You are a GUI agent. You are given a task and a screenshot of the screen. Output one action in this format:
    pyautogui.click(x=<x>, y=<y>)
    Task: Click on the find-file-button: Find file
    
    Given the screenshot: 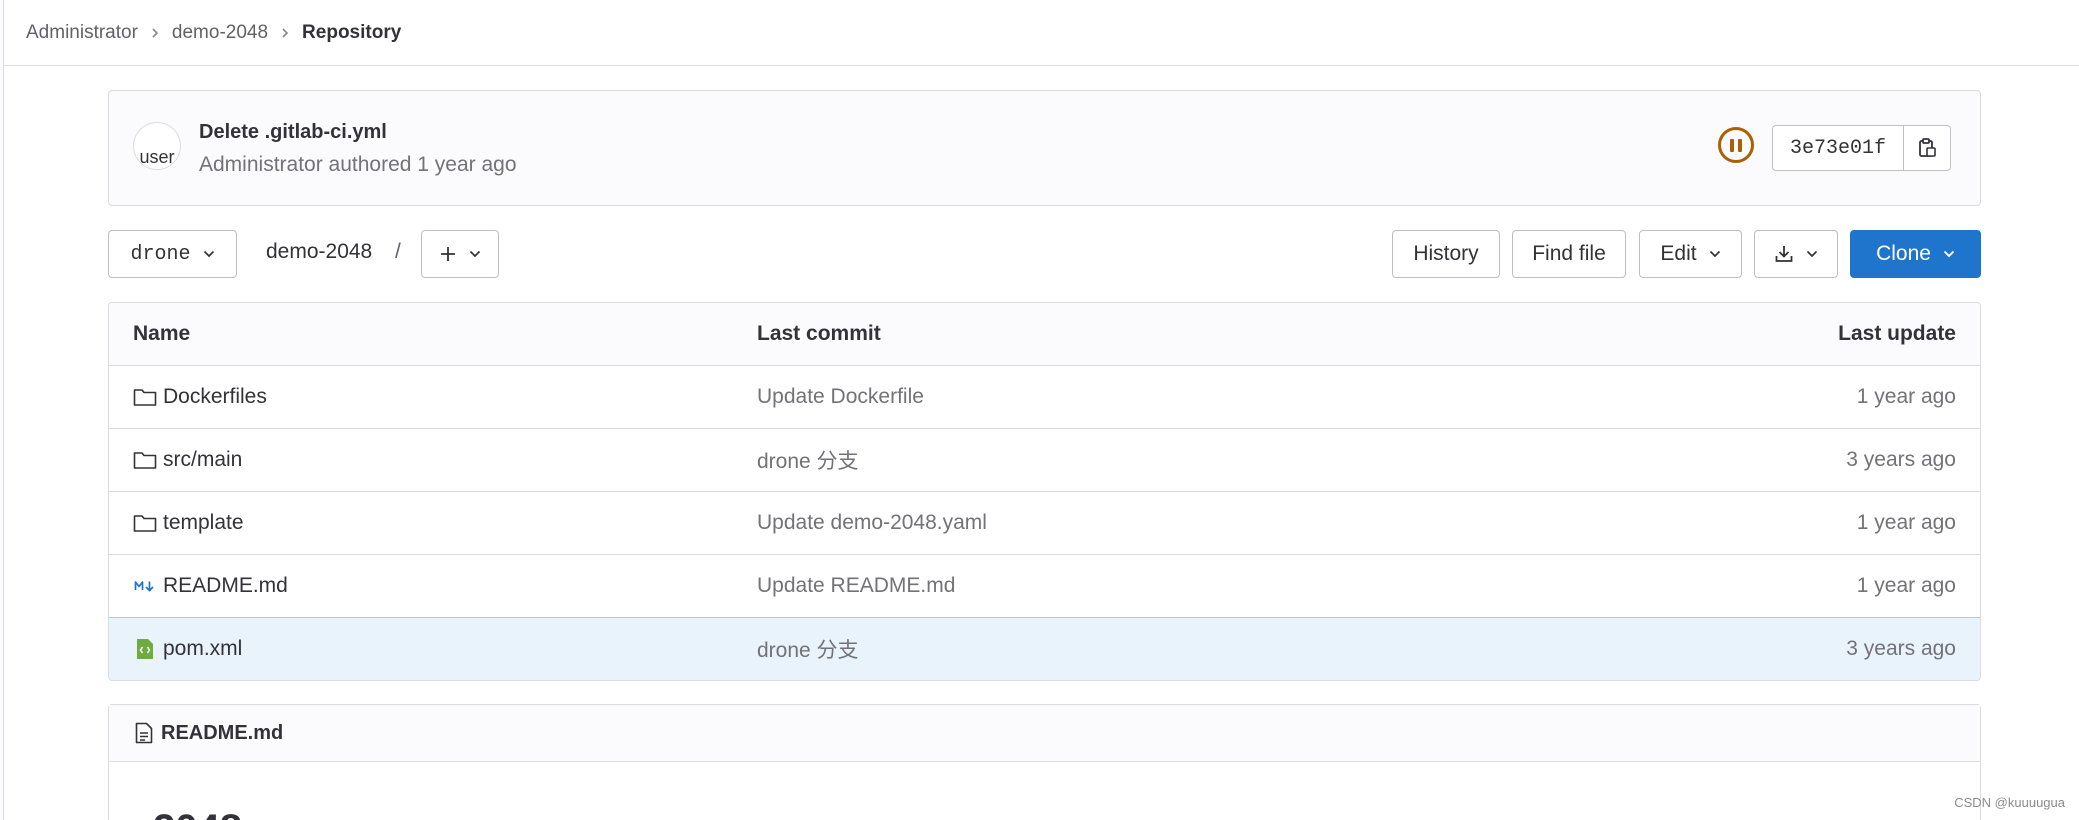 What is the action you would take?
    pyautogui.click(x=1569, y=254)
    